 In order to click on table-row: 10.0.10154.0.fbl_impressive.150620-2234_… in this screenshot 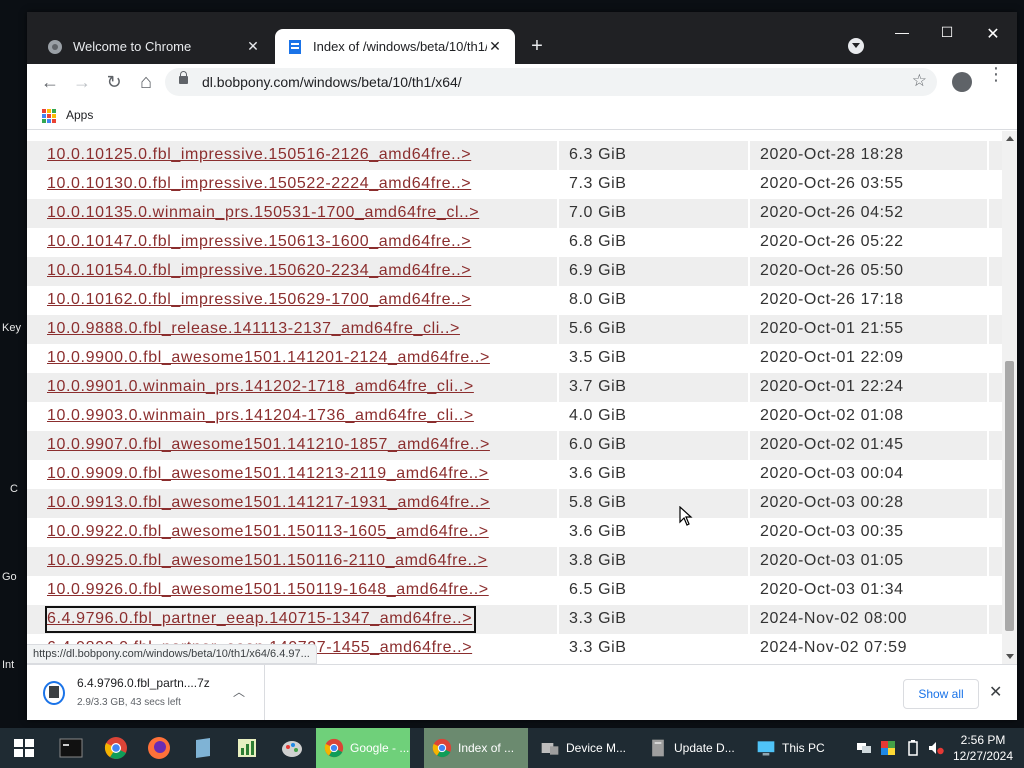, I will do `click(514, 271)`.